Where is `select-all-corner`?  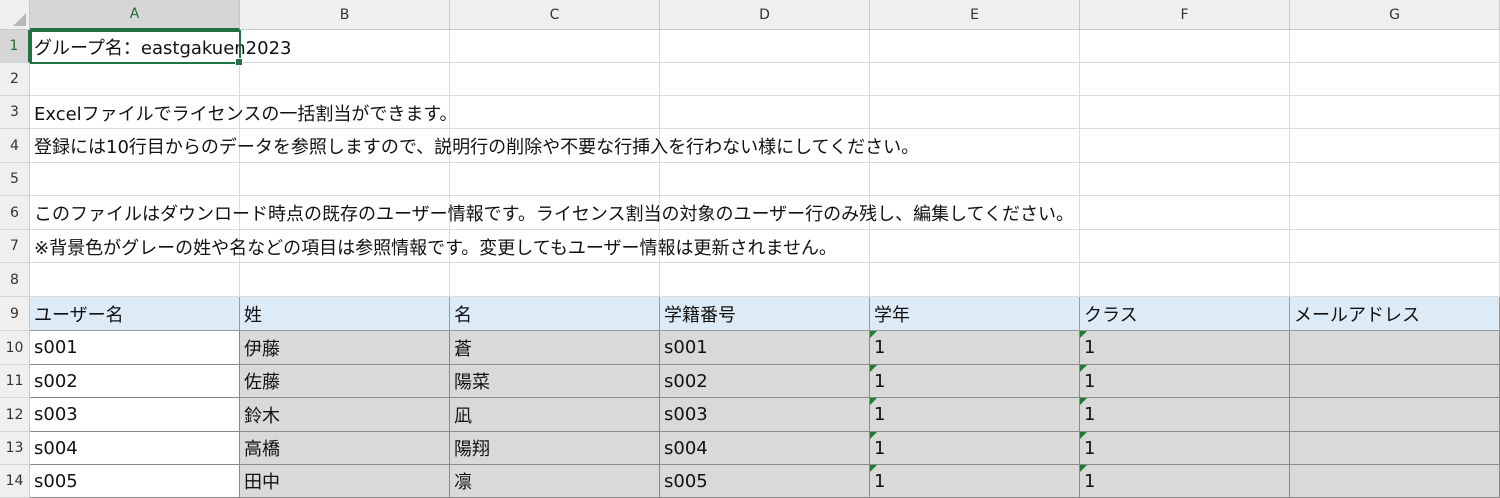
select-all-corner is located at coordinates (15, 15).